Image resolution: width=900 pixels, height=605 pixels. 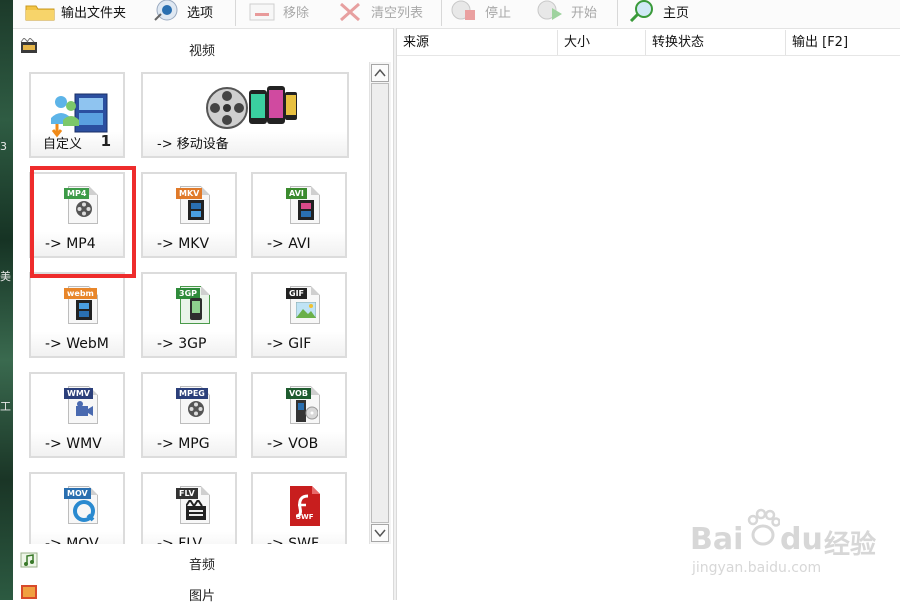 What do you see at coordinates (397, 13) in the screenshot?
I see `clear-list-label: 清空列表` at bounding box center [397, 13].